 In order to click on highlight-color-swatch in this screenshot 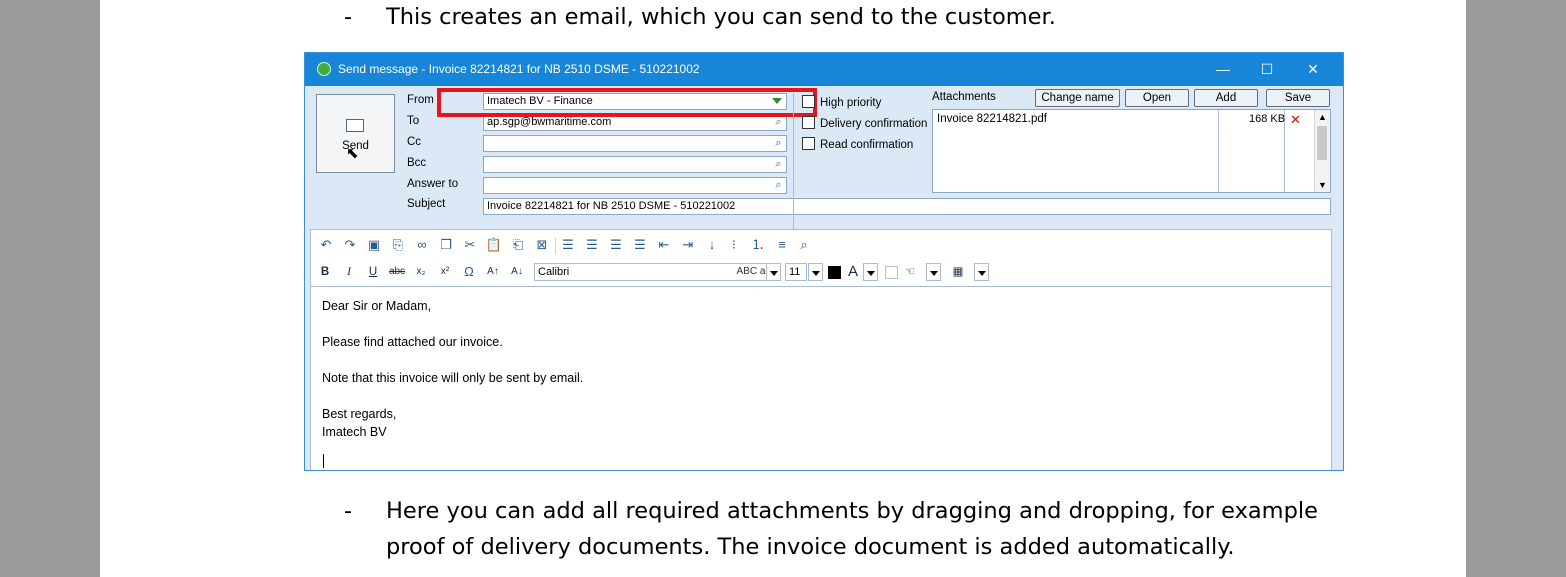, I will do `click(891, 272)`.